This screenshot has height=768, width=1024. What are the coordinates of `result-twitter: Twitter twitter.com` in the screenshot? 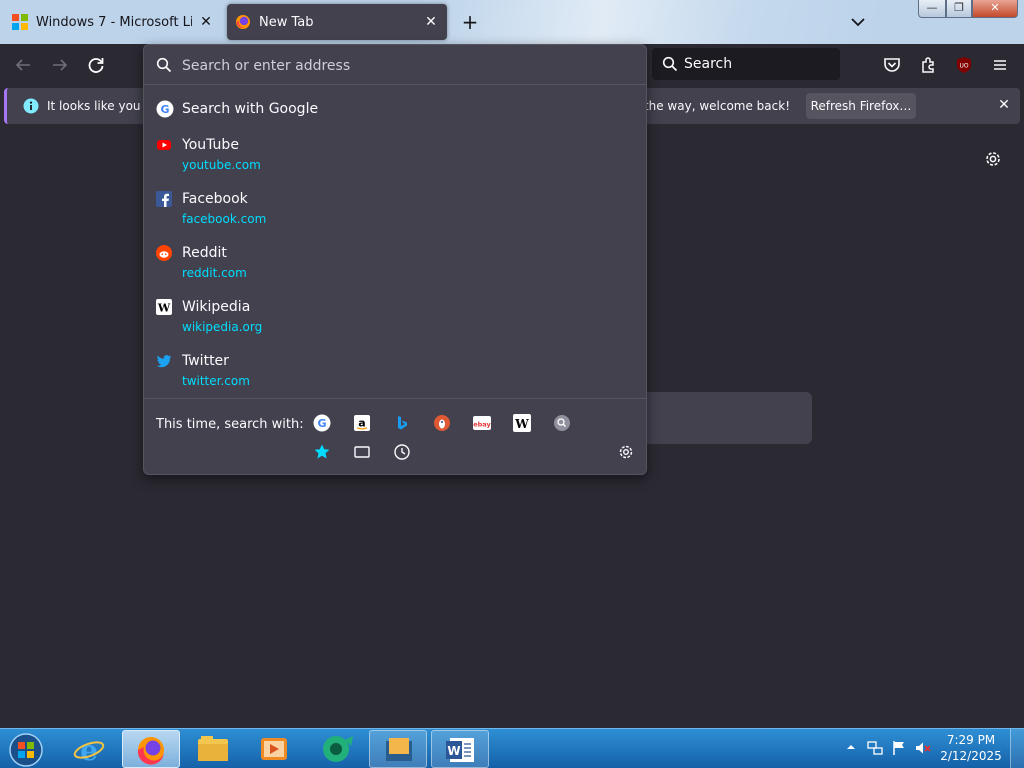 It's located at (395, 372).